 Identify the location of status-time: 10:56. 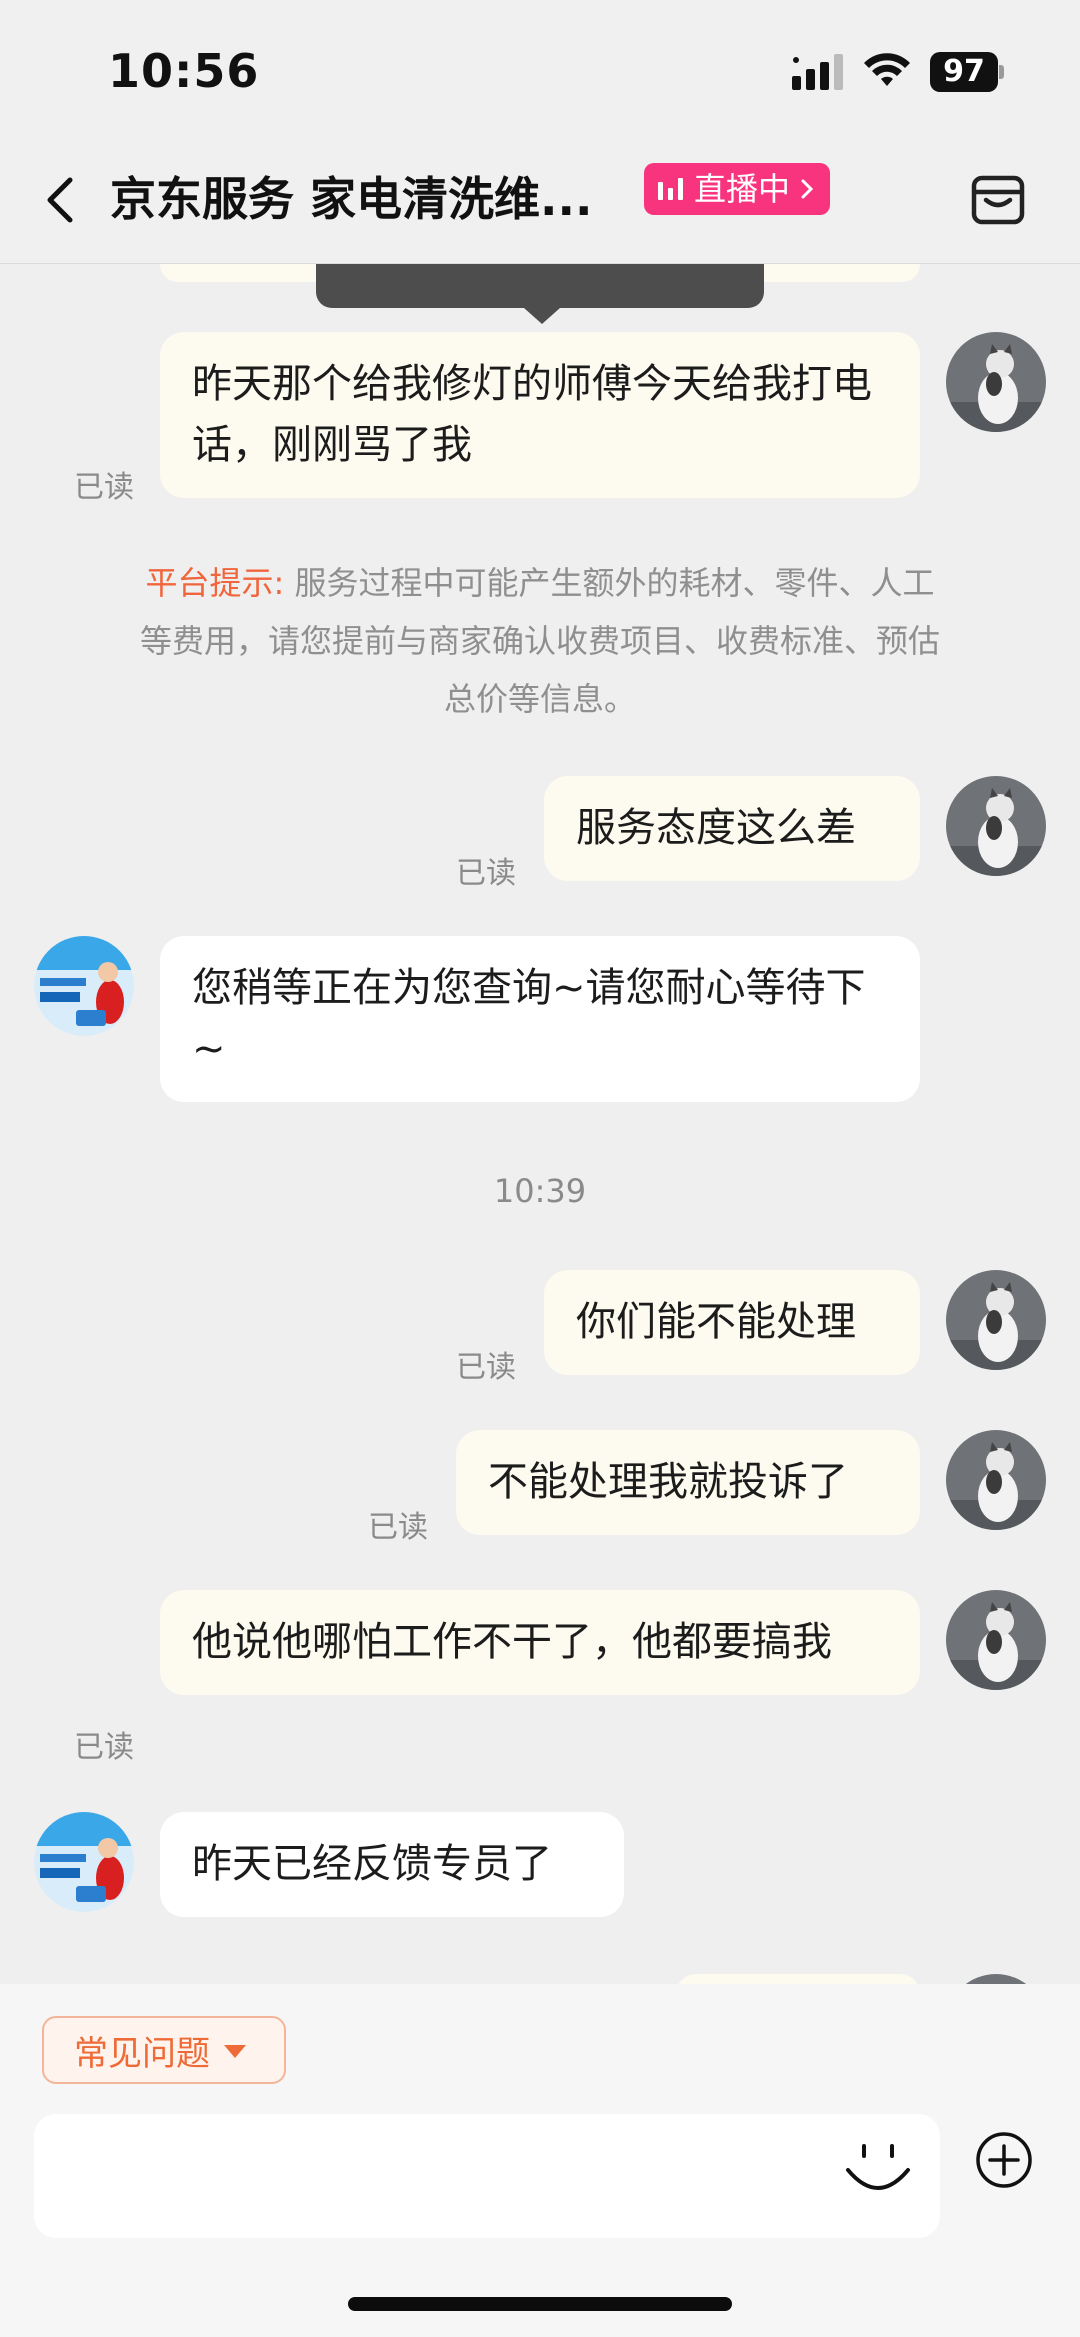
(184, 71).